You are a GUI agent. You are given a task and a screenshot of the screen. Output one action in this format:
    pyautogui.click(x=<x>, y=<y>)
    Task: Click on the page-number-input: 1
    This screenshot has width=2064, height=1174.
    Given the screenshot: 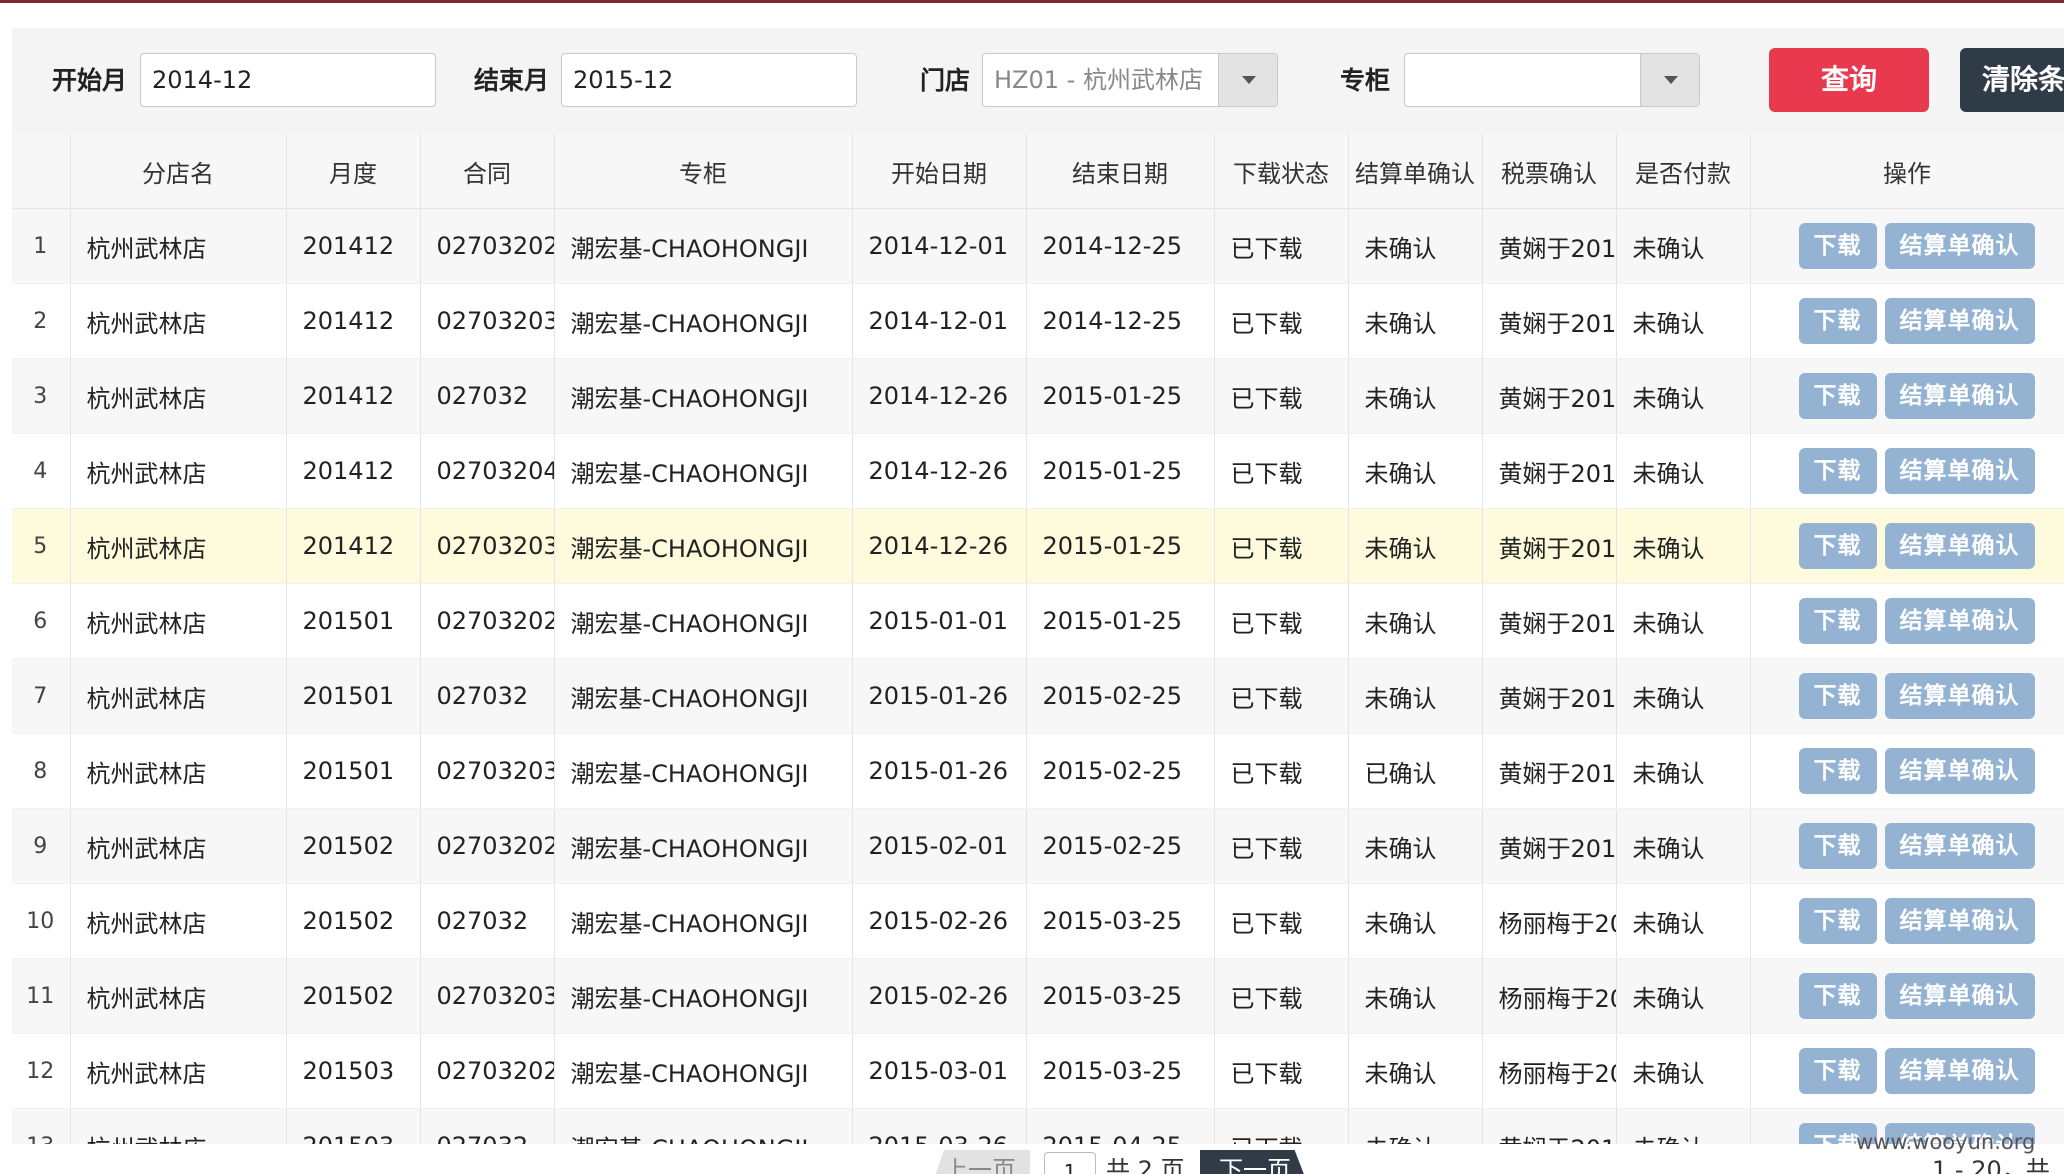 What is the action you would take?
    pyautogui.click(x=1070, y=1163)
    